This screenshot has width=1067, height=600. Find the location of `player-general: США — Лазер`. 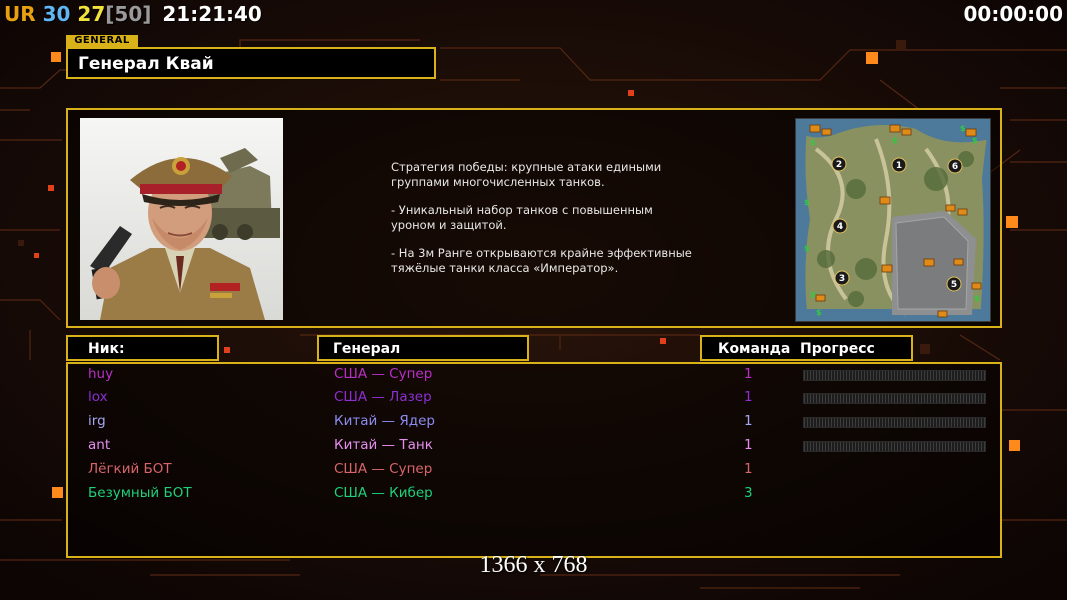

player-general: США — Лазер is located at coordinates (383, 397).